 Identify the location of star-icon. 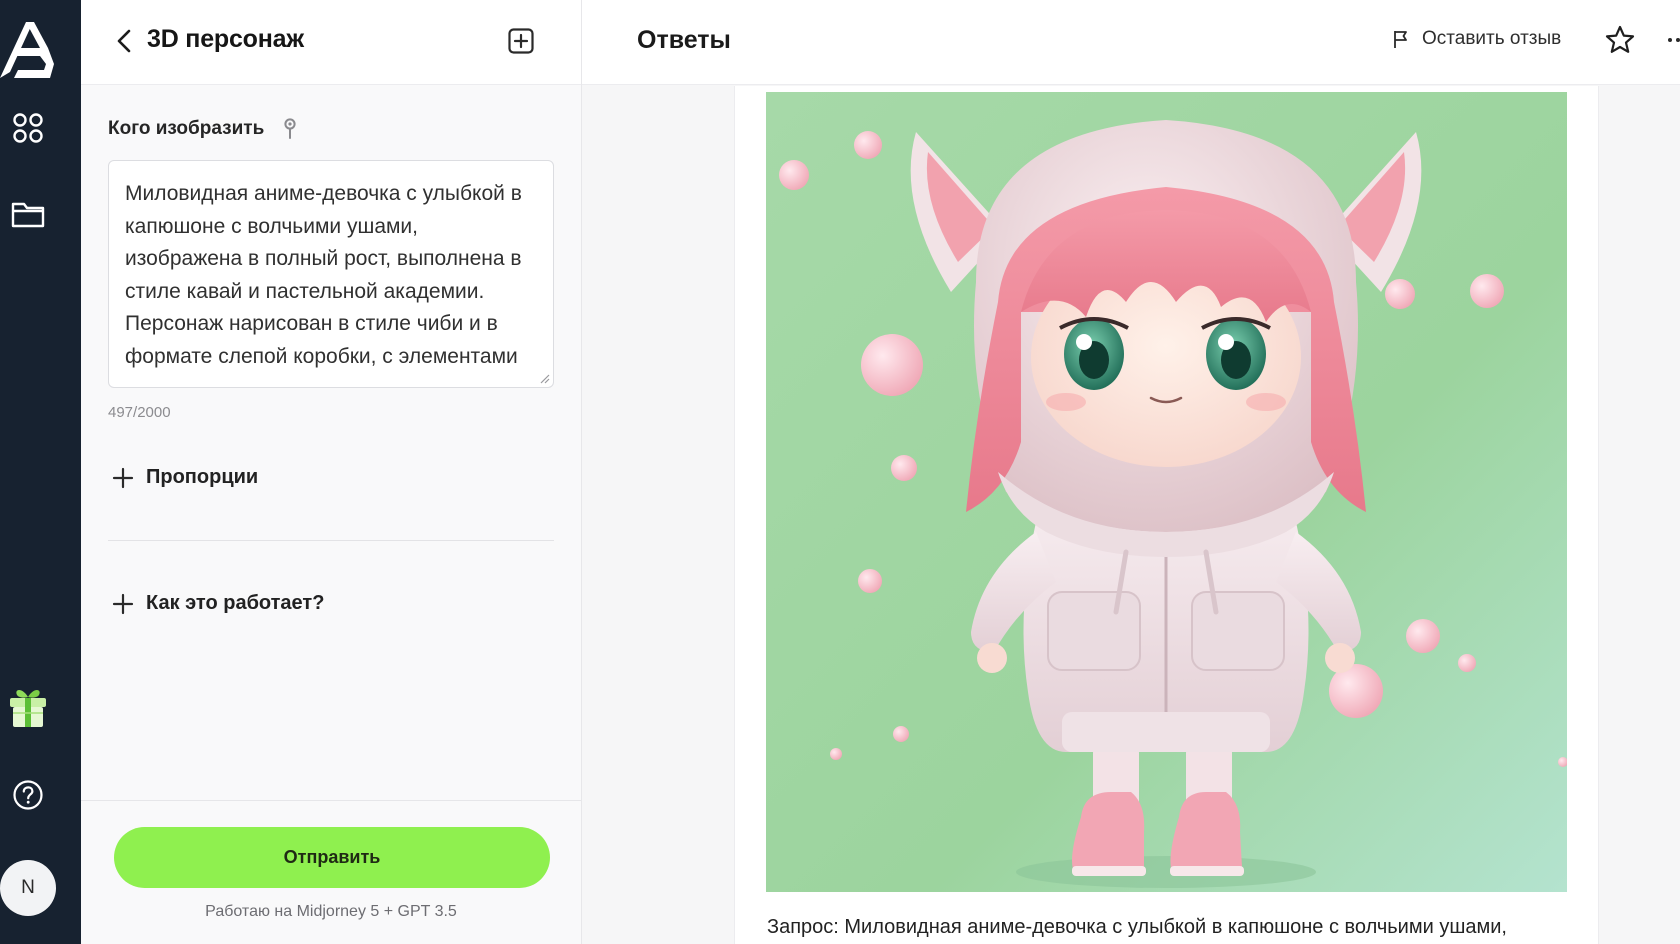
(1620, 40).